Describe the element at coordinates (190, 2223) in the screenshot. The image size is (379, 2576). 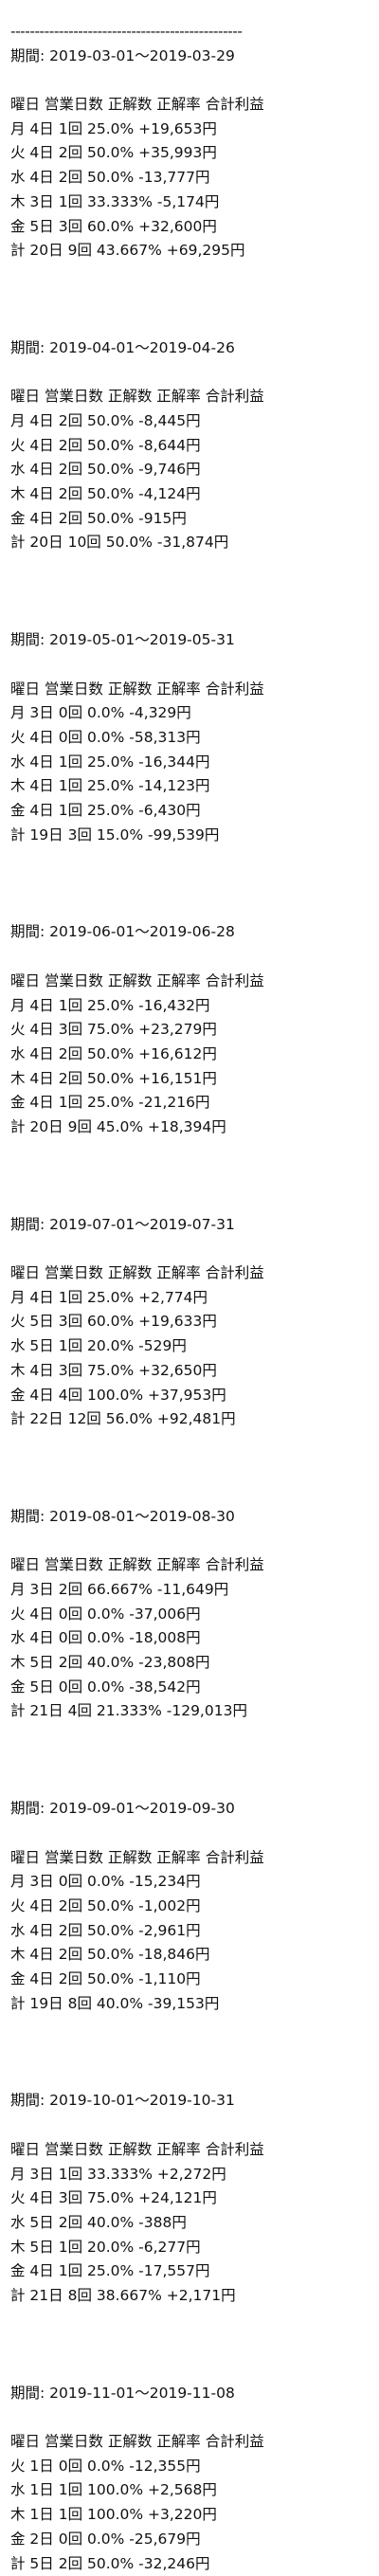
I see `weekday-row: 水 5日 2回 40.0% -388円` at that location.